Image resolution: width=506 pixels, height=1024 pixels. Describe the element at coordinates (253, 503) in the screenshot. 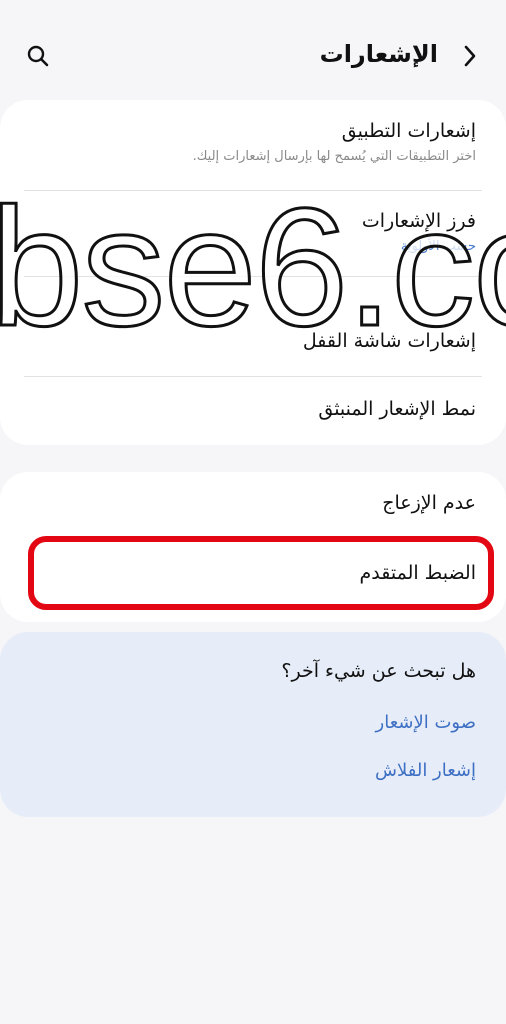

I see `do-not-disturb-item: عدم الإزعاج` at that location.